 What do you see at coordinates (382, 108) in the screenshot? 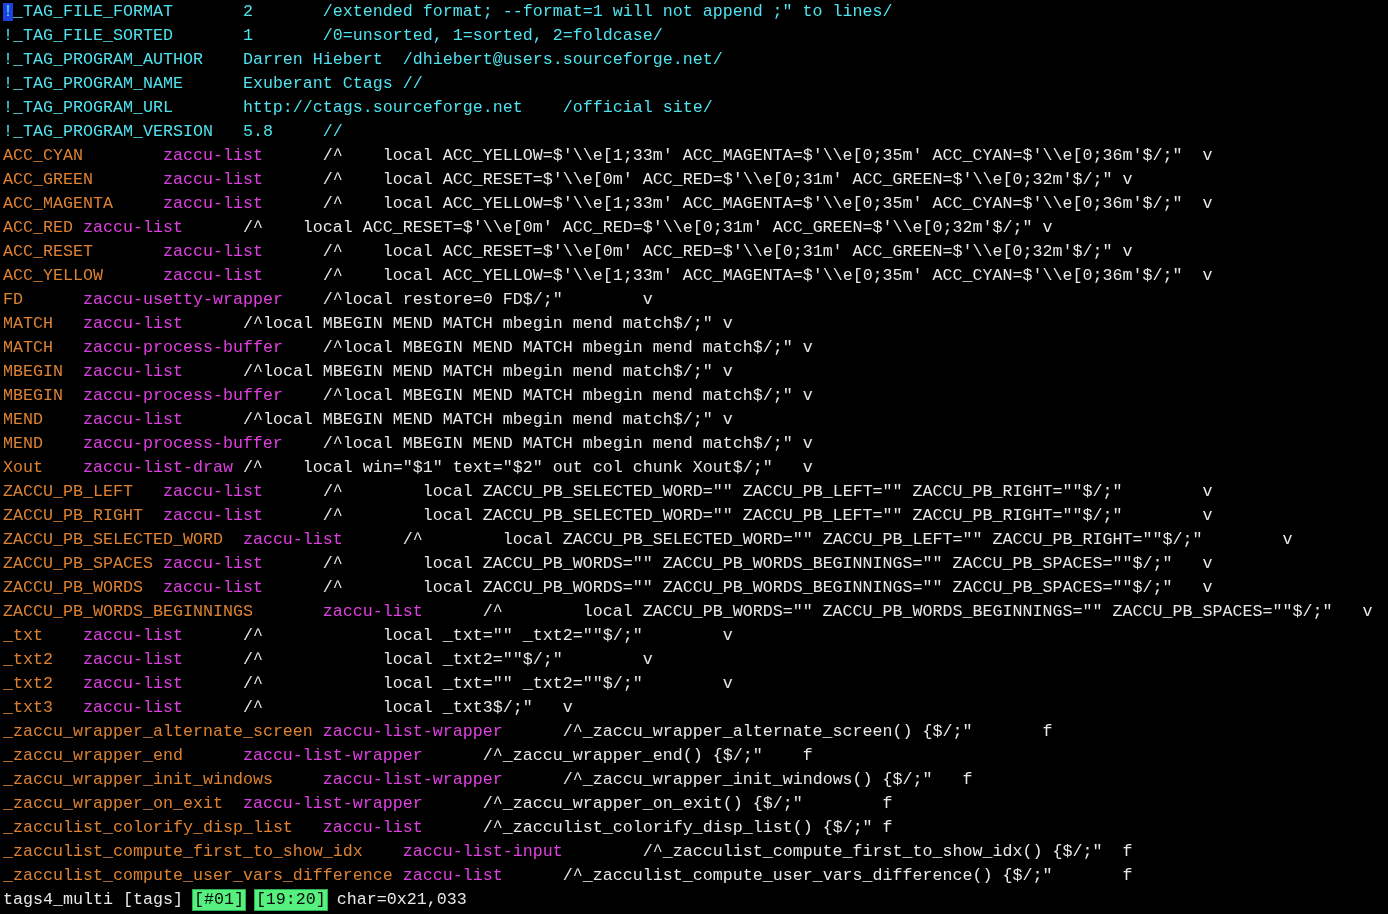
I see `header-value: http://ctags.sourceforge.net` at bounding box center [382, 108].